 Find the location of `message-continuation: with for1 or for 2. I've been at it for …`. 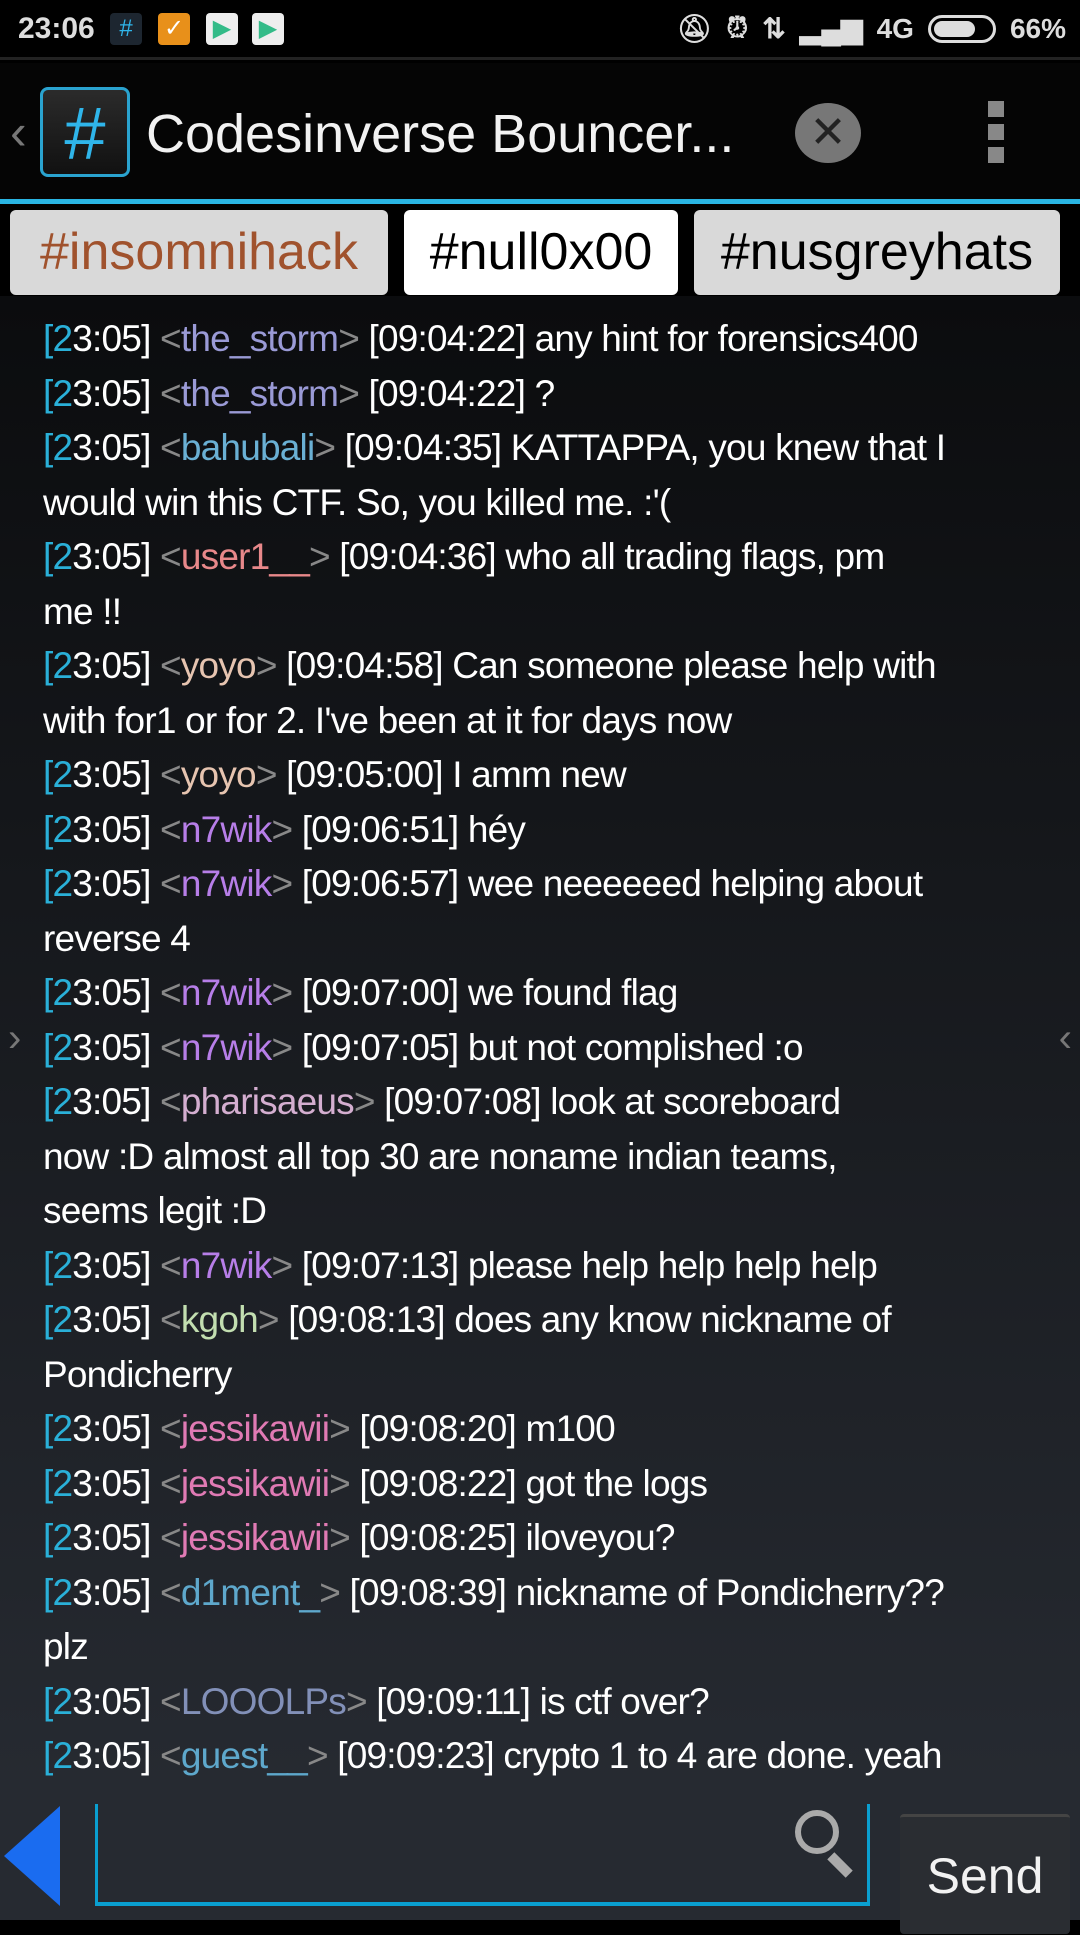

message-continuation: with for1 or for 2. I've been at it for … is located at coordinates (540, 721).